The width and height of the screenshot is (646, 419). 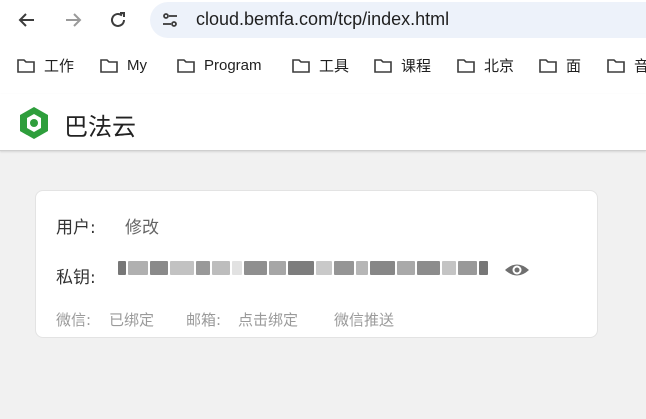 What do you see at coordinates (142, 225) in the screenshot?
I see `edit-user-link: 修改` at bounding box center [142, 225].